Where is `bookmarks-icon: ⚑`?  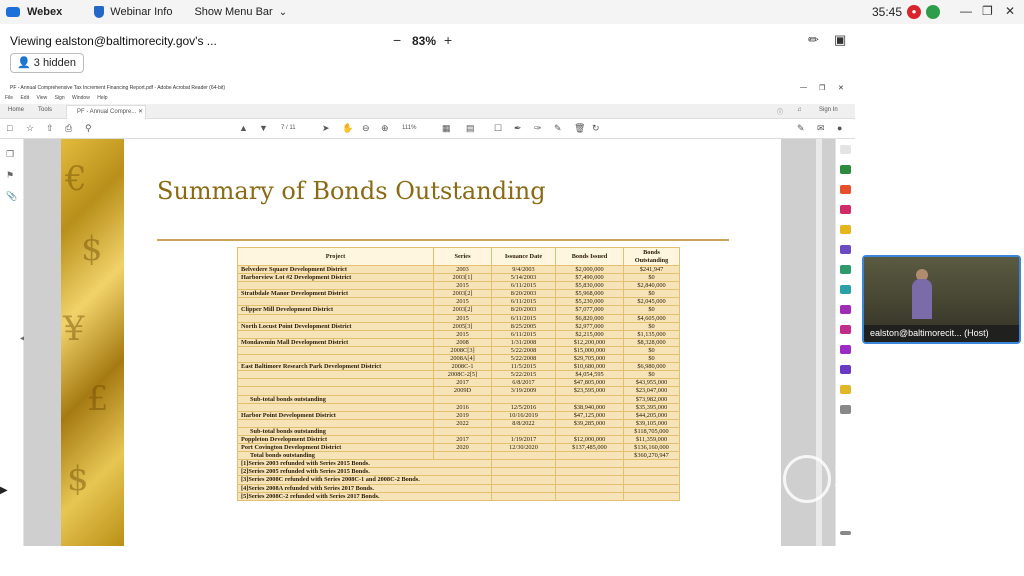
bookmarks-icon: ⚑ is located at coordinates (10, 175).